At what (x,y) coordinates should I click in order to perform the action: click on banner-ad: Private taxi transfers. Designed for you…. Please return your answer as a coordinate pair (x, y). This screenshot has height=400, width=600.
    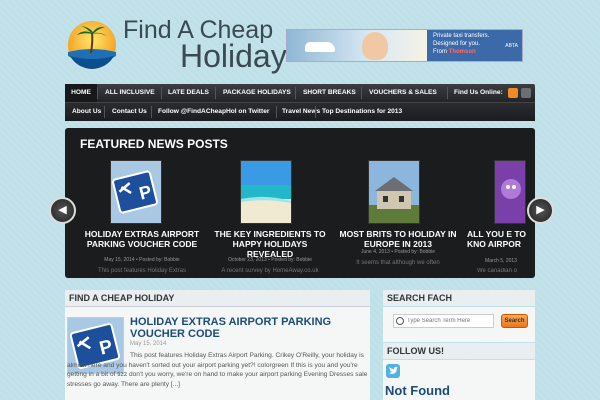
    Looking at the image, I should click on (404, 45).